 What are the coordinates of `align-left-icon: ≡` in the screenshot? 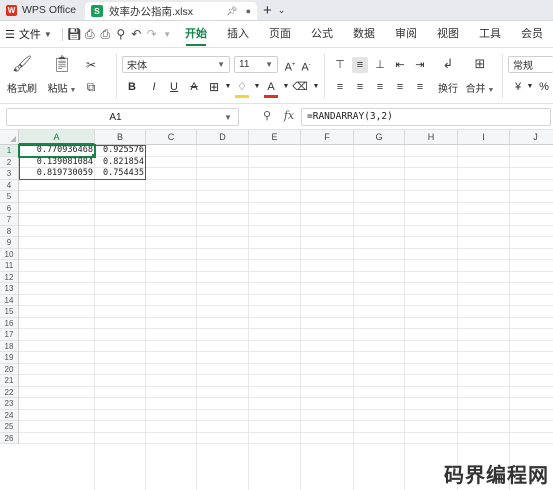 It's located at (340, 87).